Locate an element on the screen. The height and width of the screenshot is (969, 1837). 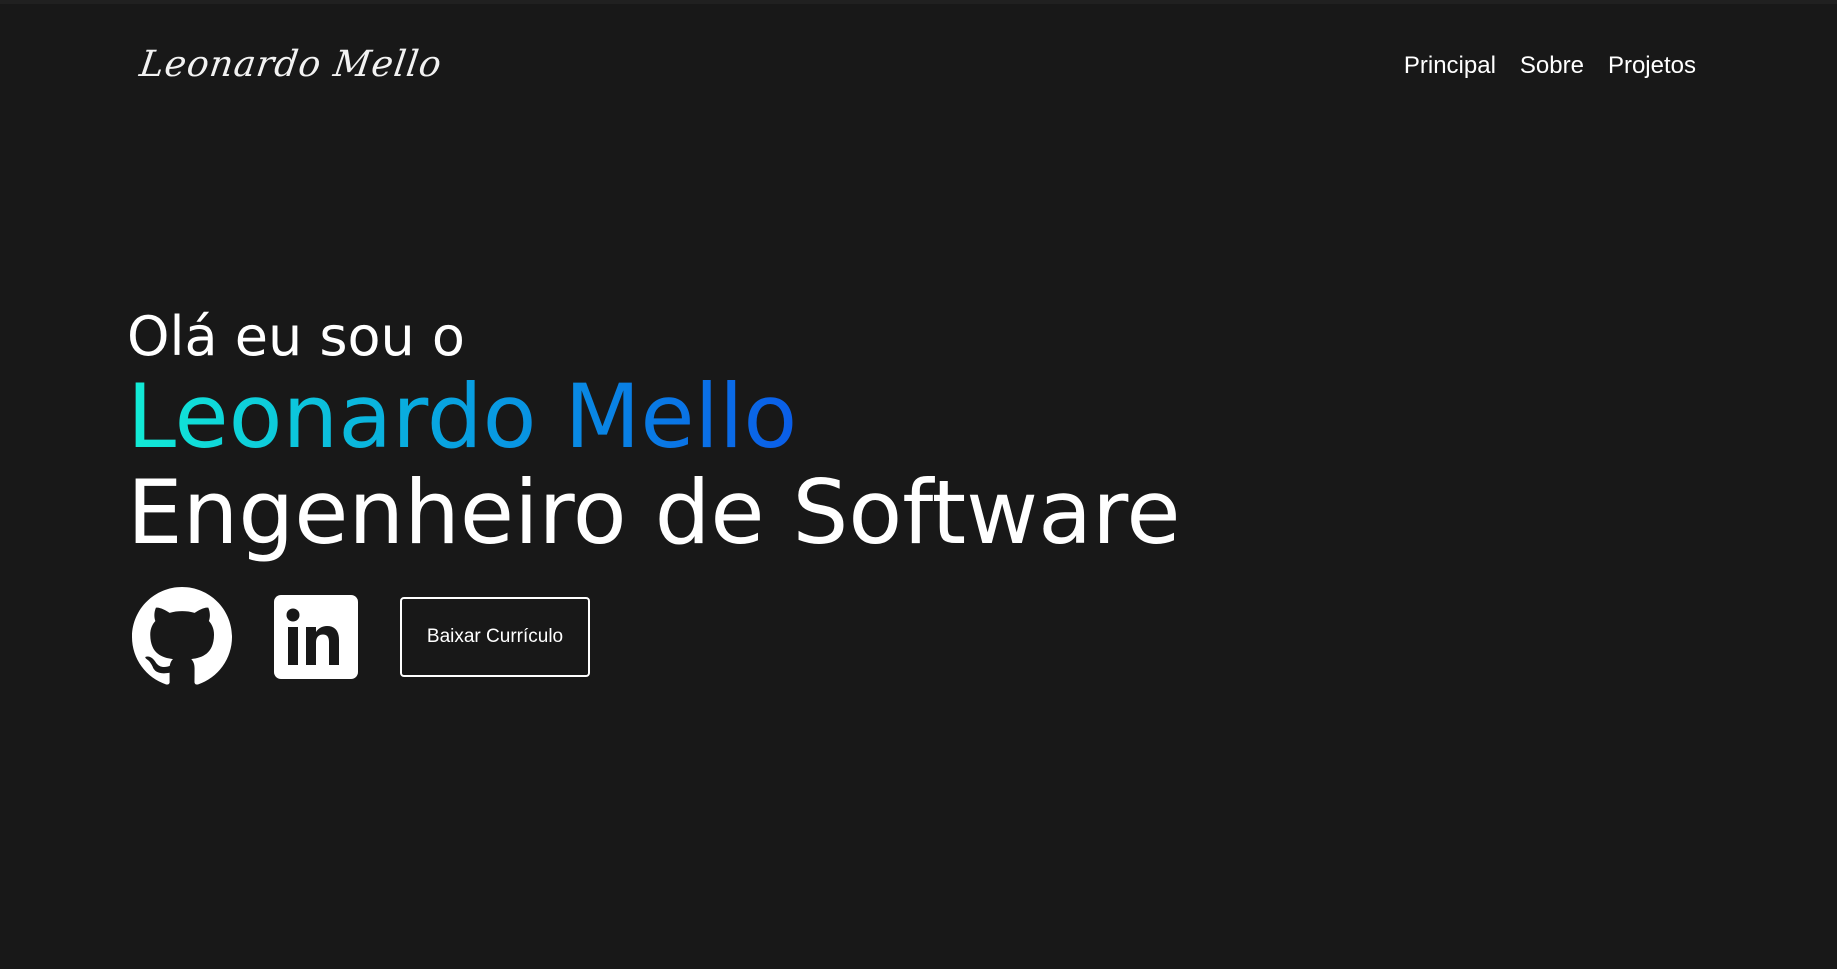
hero-name: Leonardo Mello is located at coordinates (462, 416).